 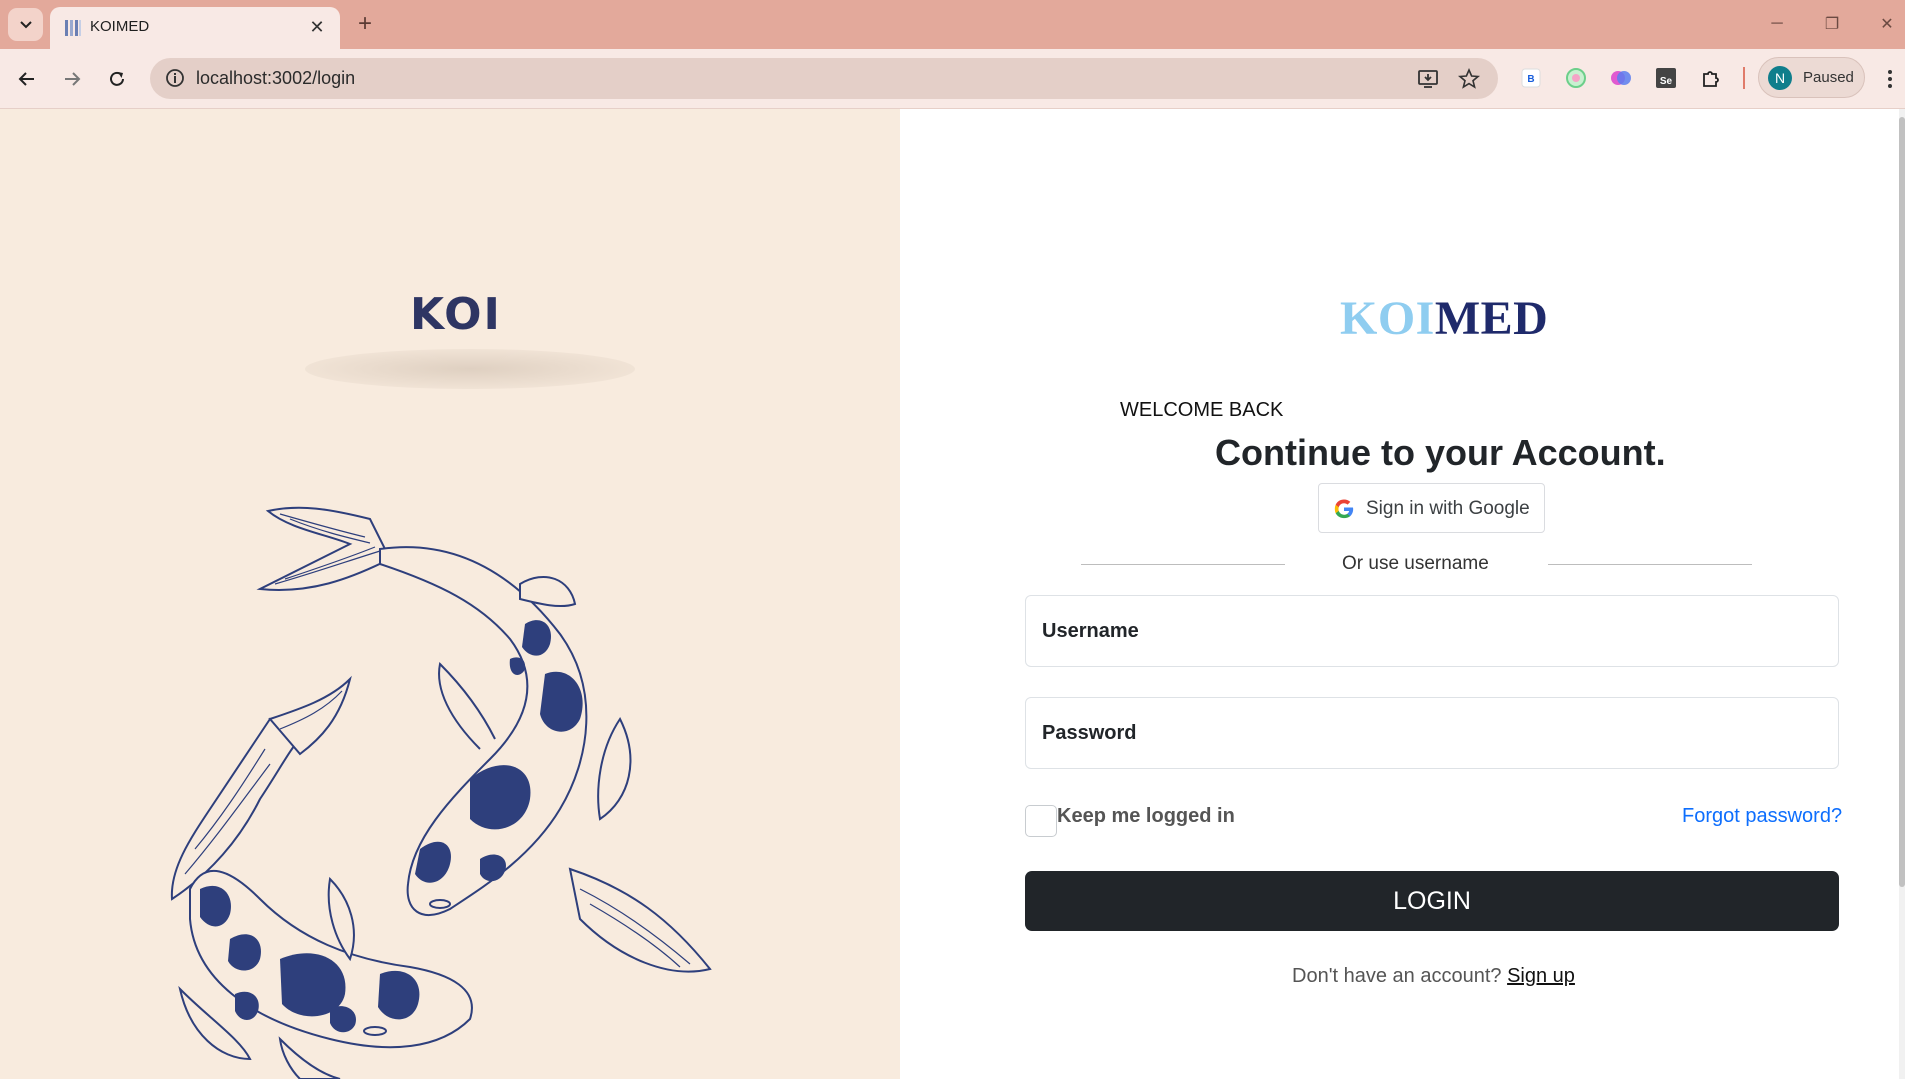 I want to click on arrow-right-icon, so click(x=73, y=79).